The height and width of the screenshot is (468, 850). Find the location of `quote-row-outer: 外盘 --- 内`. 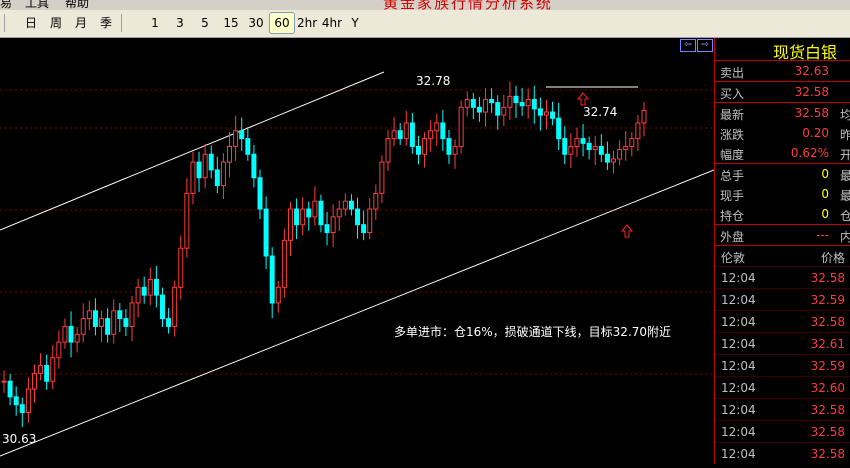

quote-row-outer: 外盘 --- 内 is located at coordinates (782, 235).